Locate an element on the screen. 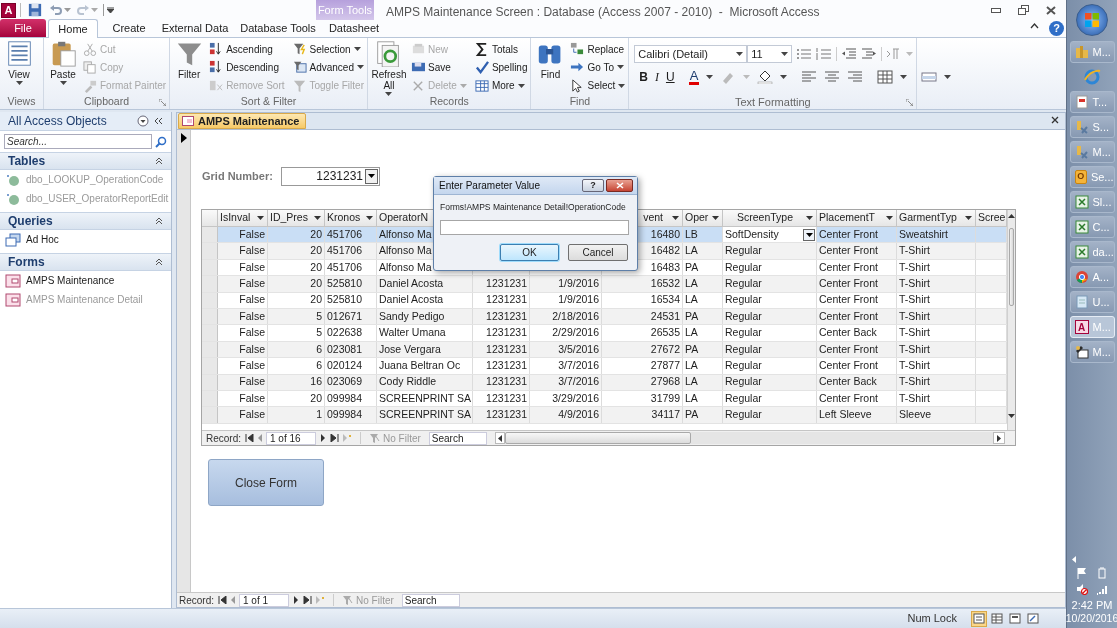 Image resolution: width=1117 pixels, height=628 pixels. column-header: GarmentTyp is located at coordinates (936, 218).